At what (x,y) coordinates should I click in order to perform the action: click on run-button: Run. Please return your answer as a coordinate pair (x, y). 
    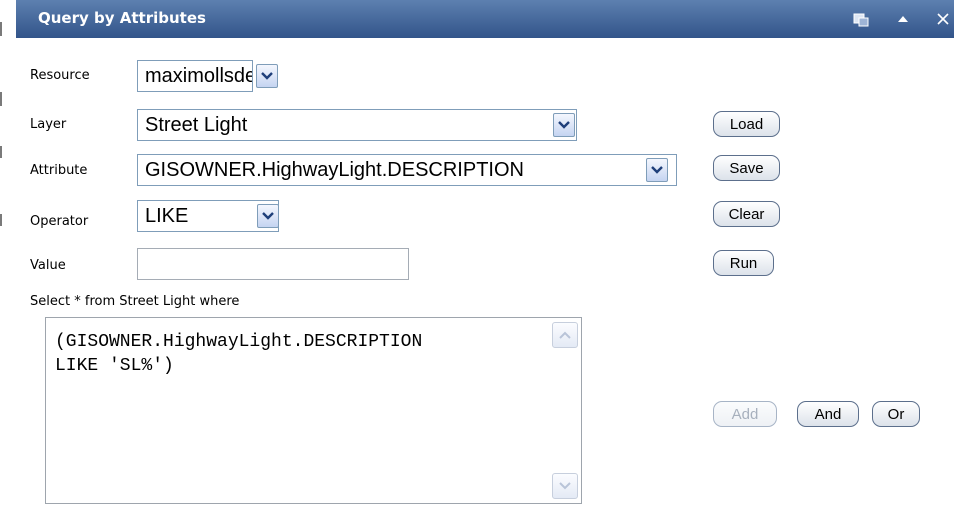
    Looking at the image, I should click on (743, 263).